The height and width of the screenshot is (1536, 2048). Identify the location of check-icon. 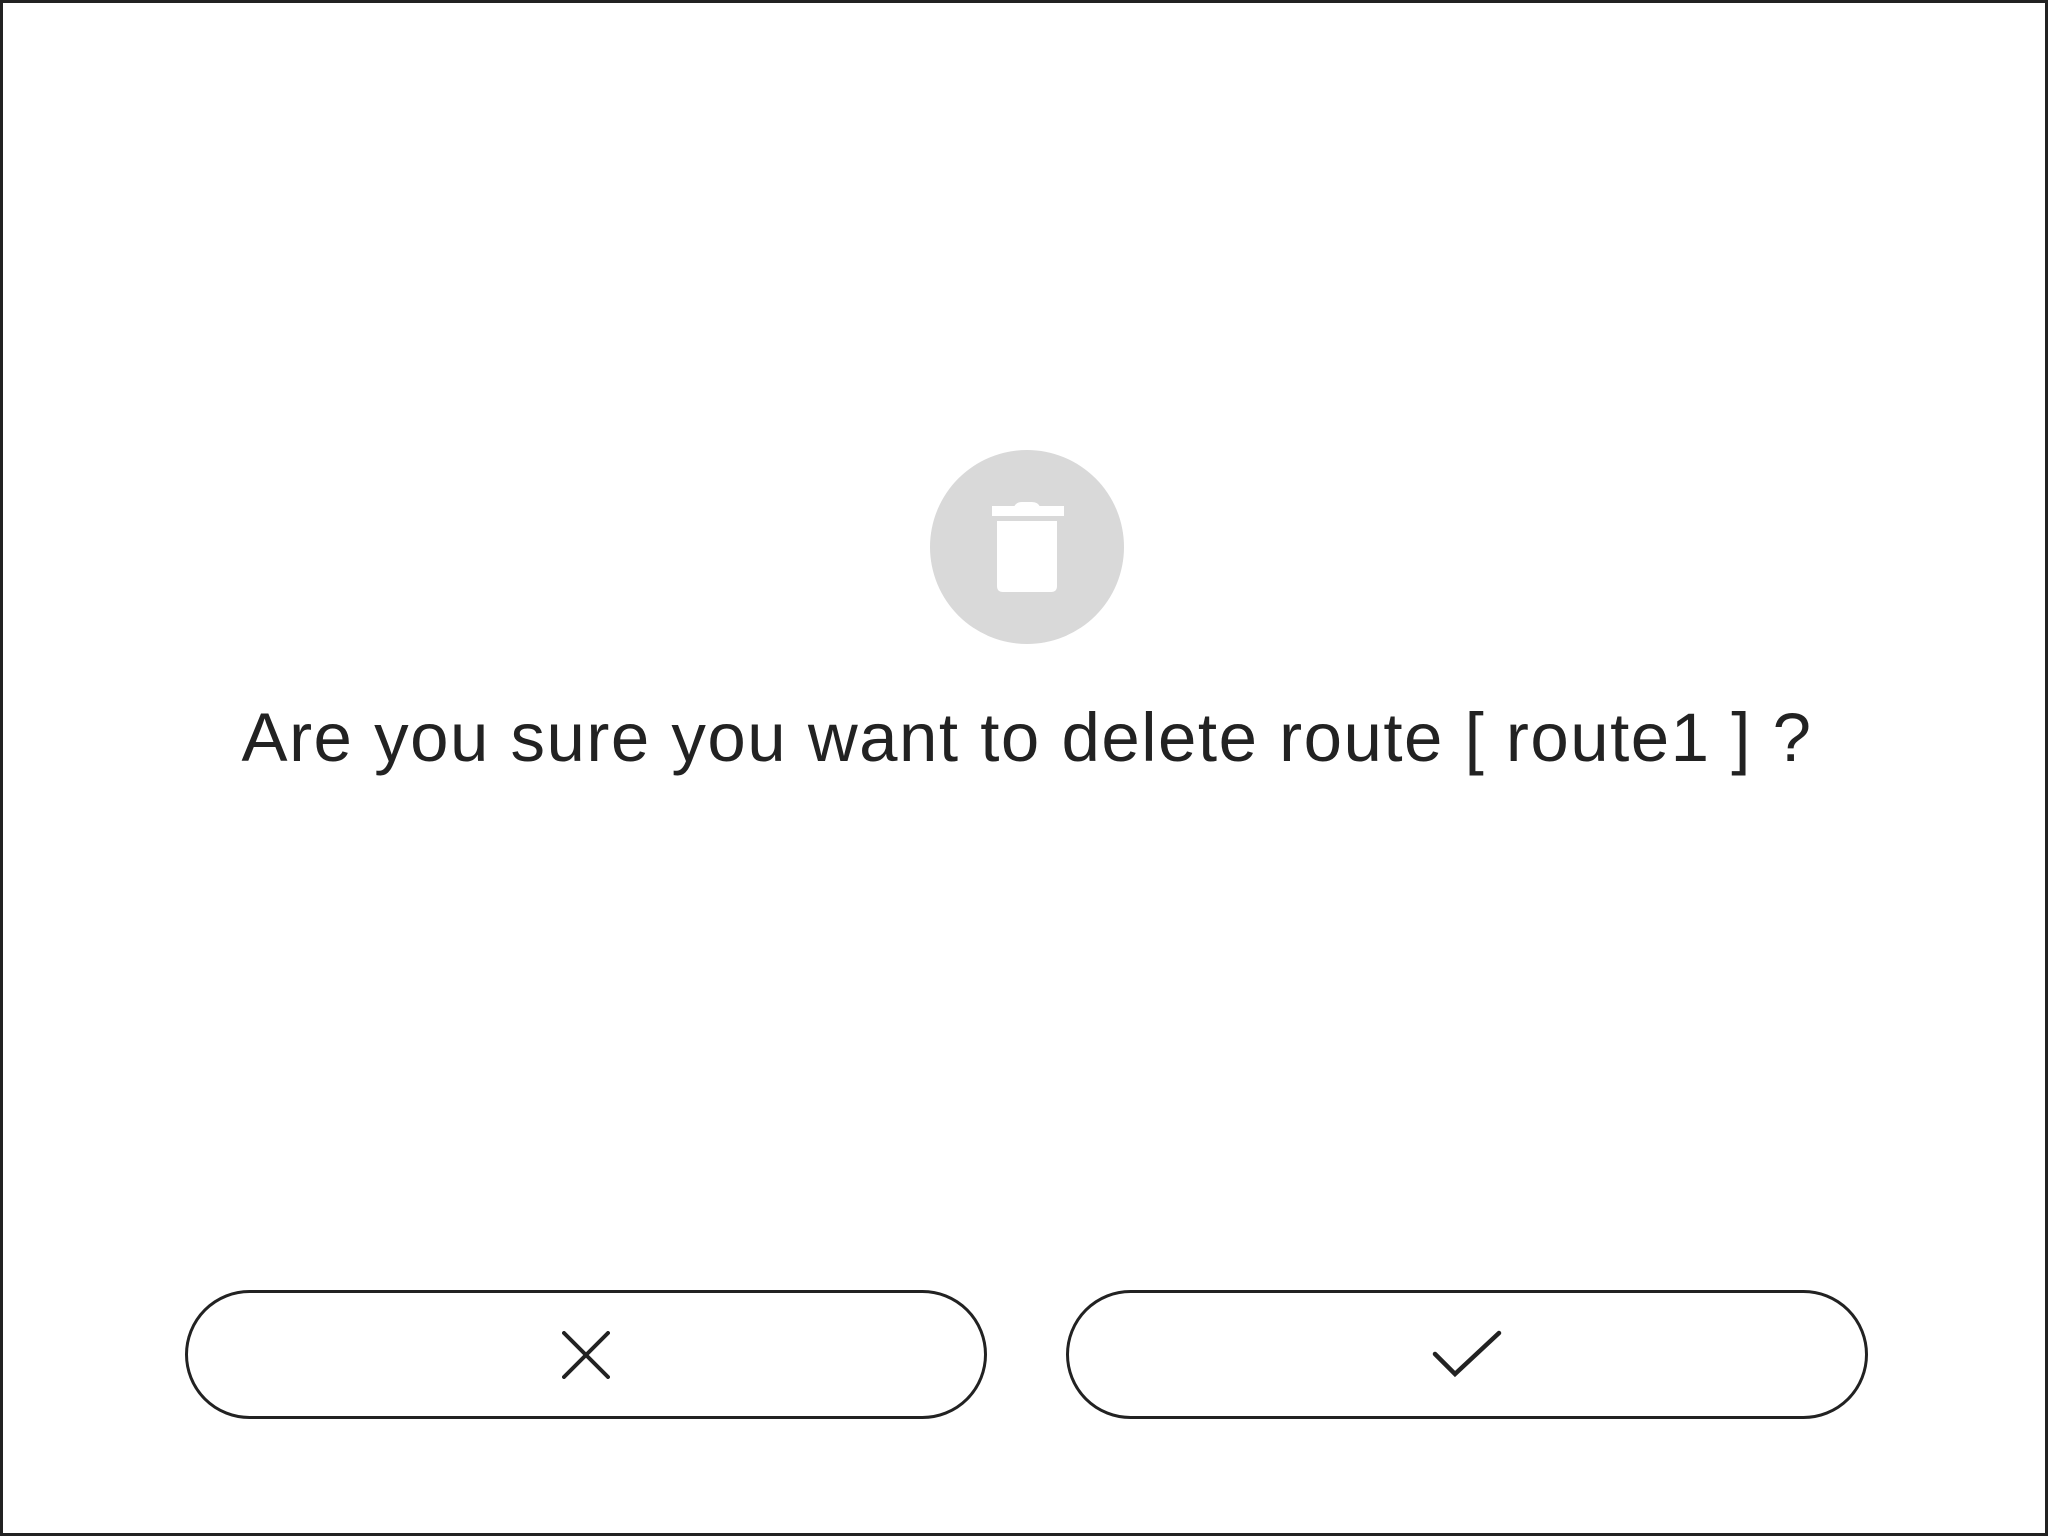
(1467, 1353).